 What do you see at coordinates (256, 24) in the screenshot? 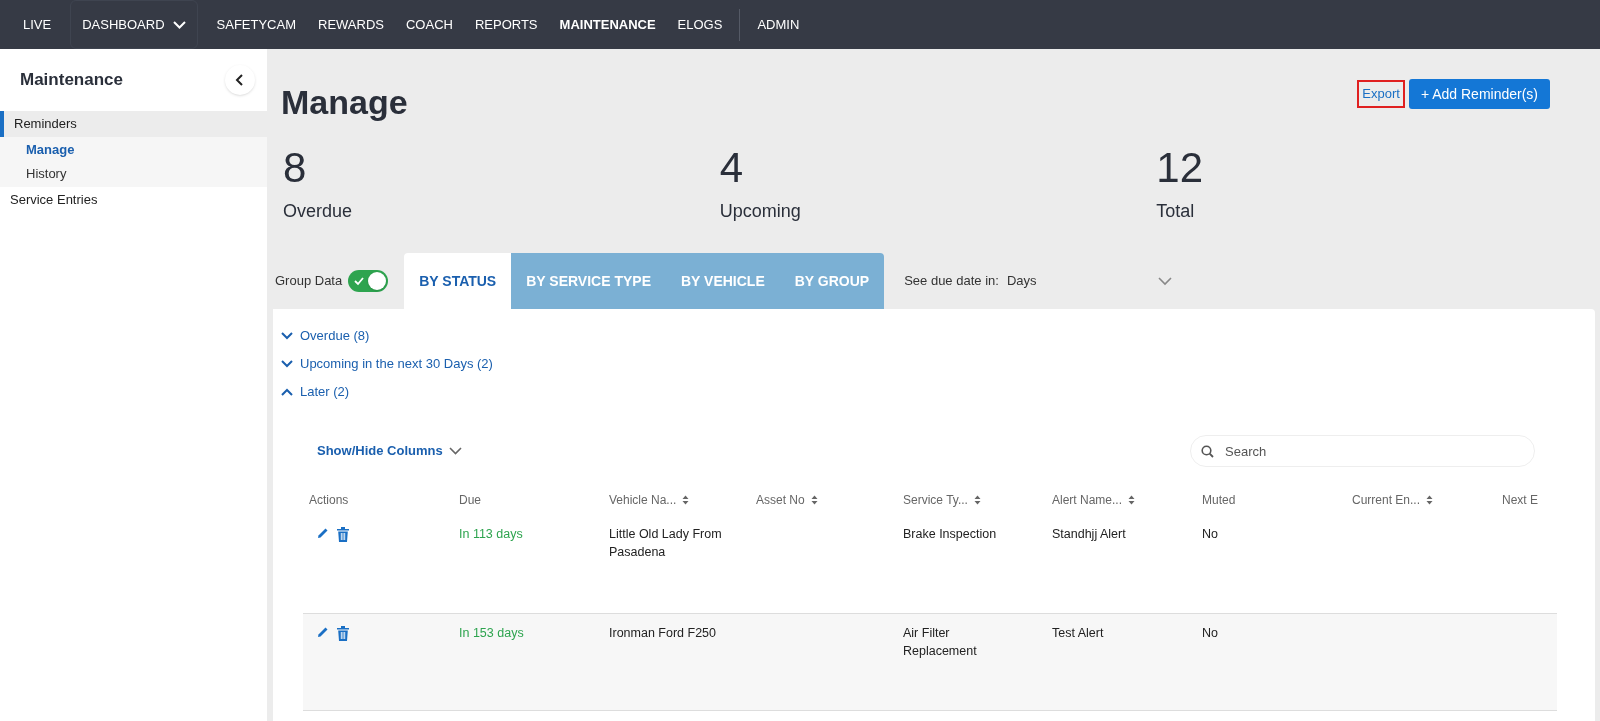
I see `nav-link: SAFETYCAM` at bounding box center [256, 24].